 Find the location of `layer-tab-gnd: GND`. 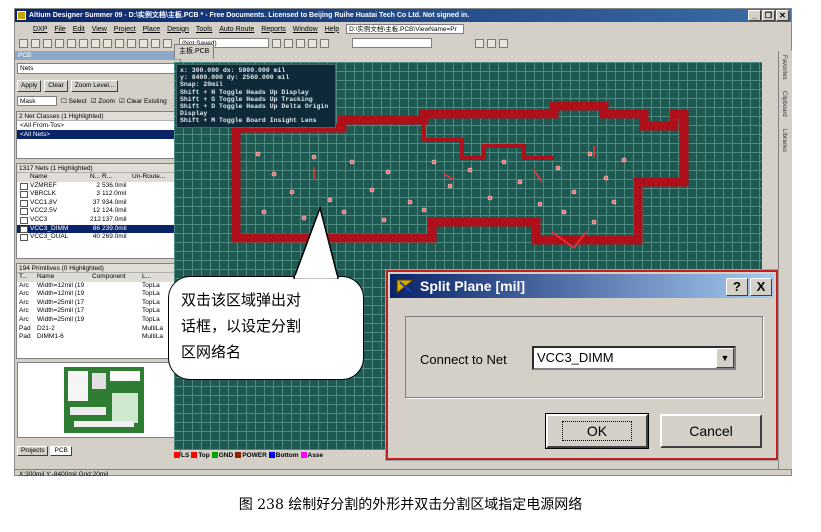

layer-tab-gnd: GND is located at coordinates (222, 455).